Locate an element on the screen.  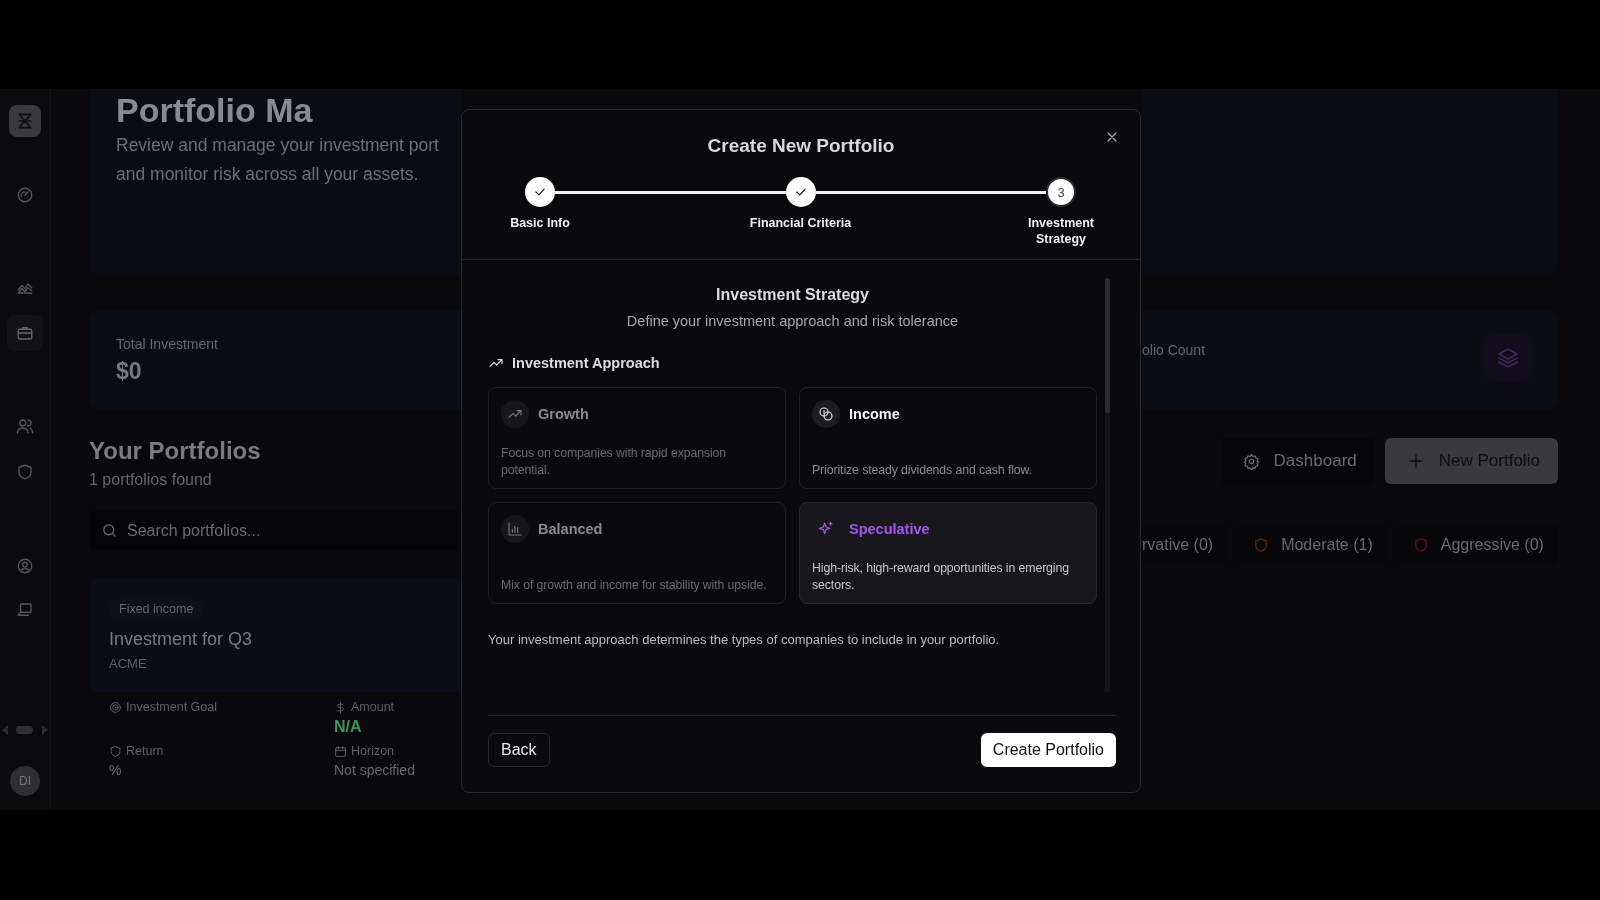
stat-label: Total Investment is located at coordinates (167, 343).